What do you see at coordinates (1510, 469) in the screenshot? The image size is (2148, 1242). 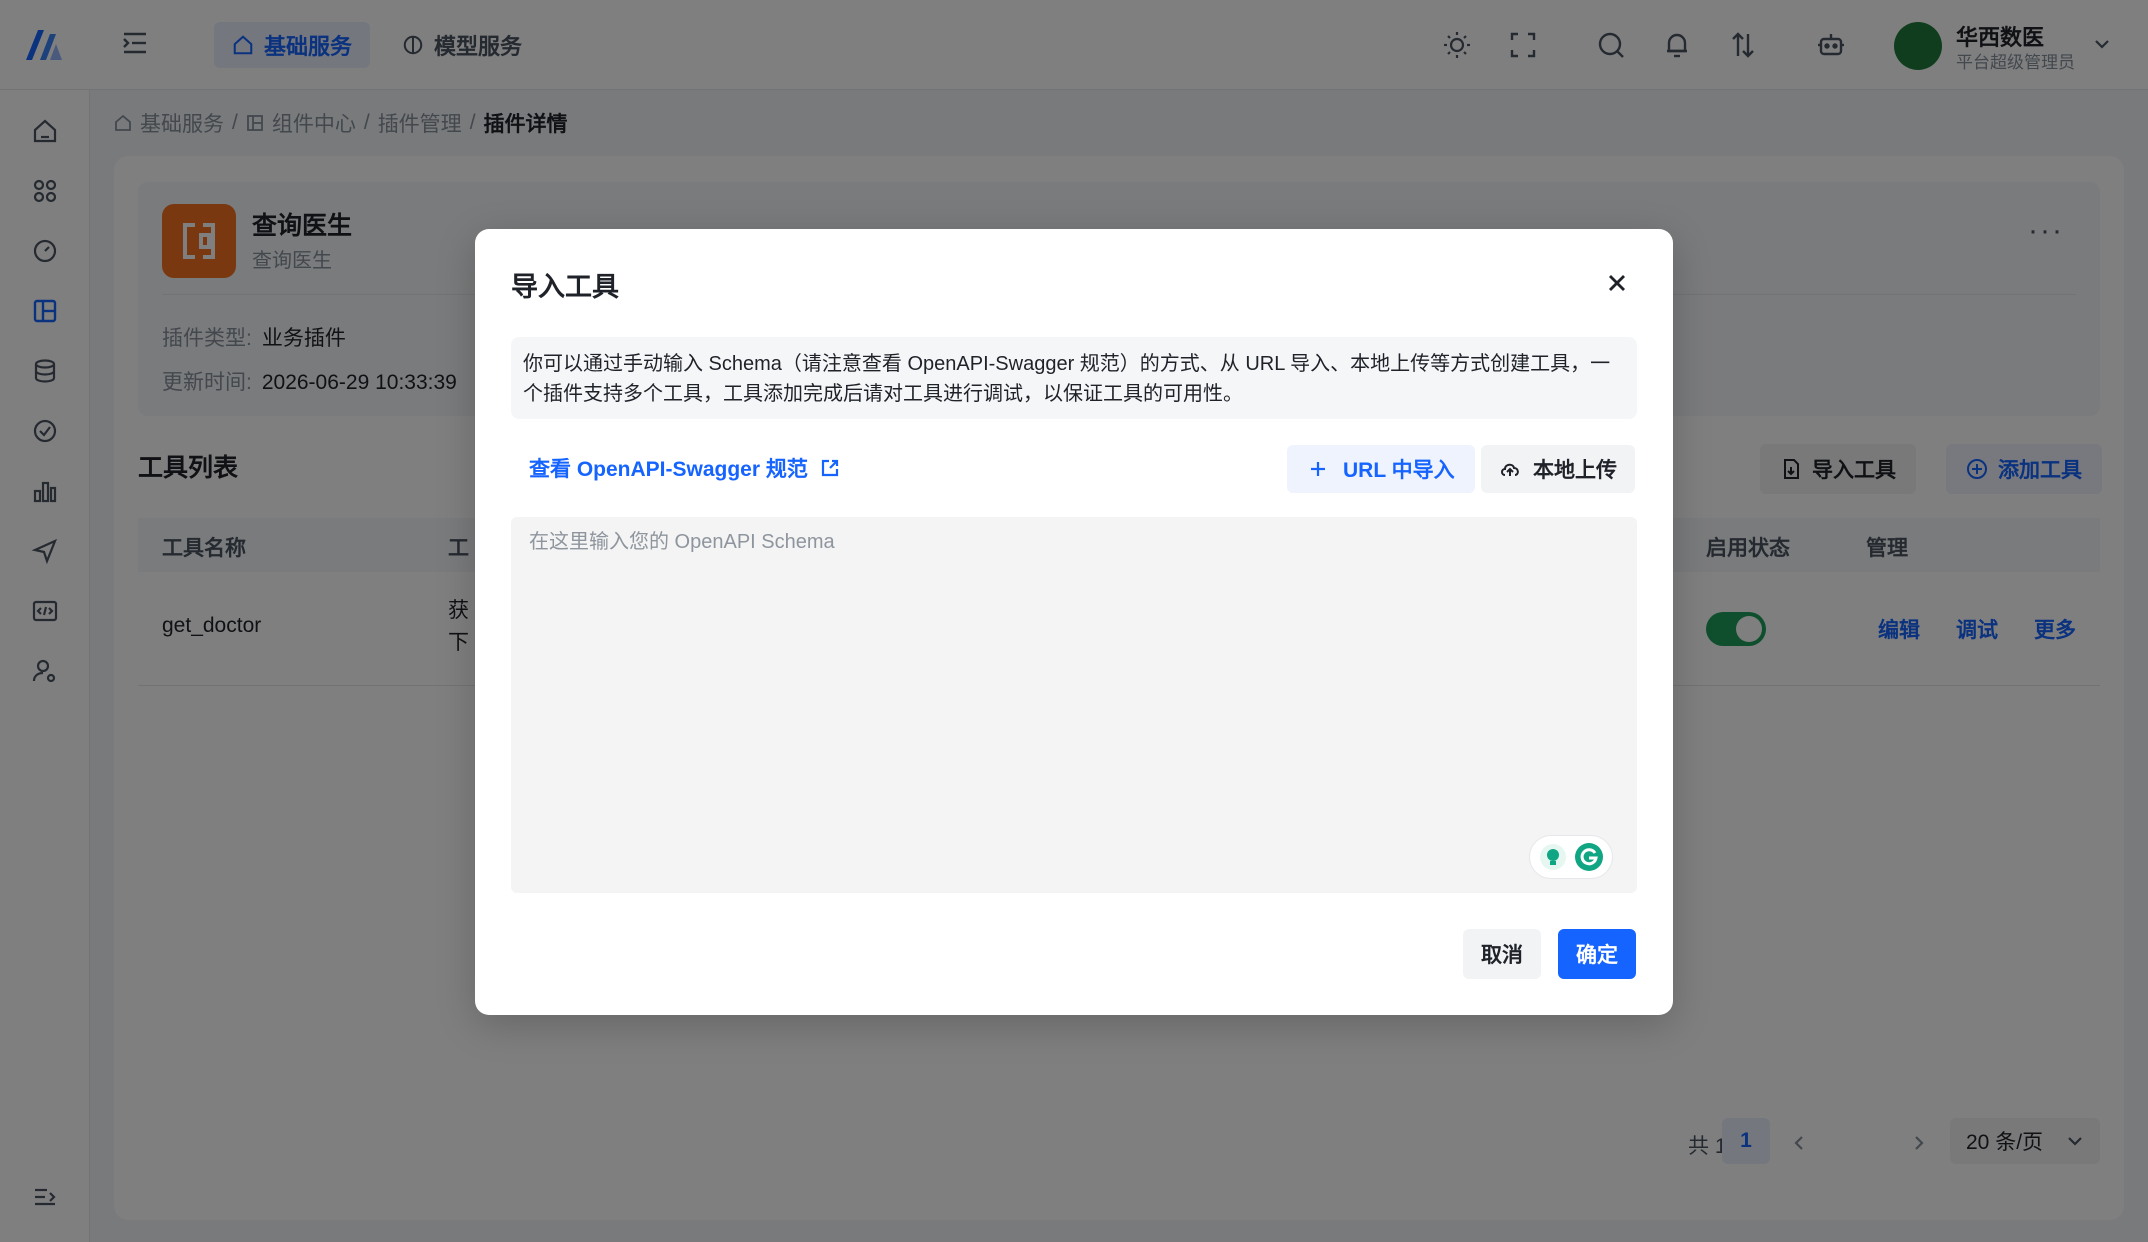 I see `cloud-upload-icon` at bounding box center [1510, 469].